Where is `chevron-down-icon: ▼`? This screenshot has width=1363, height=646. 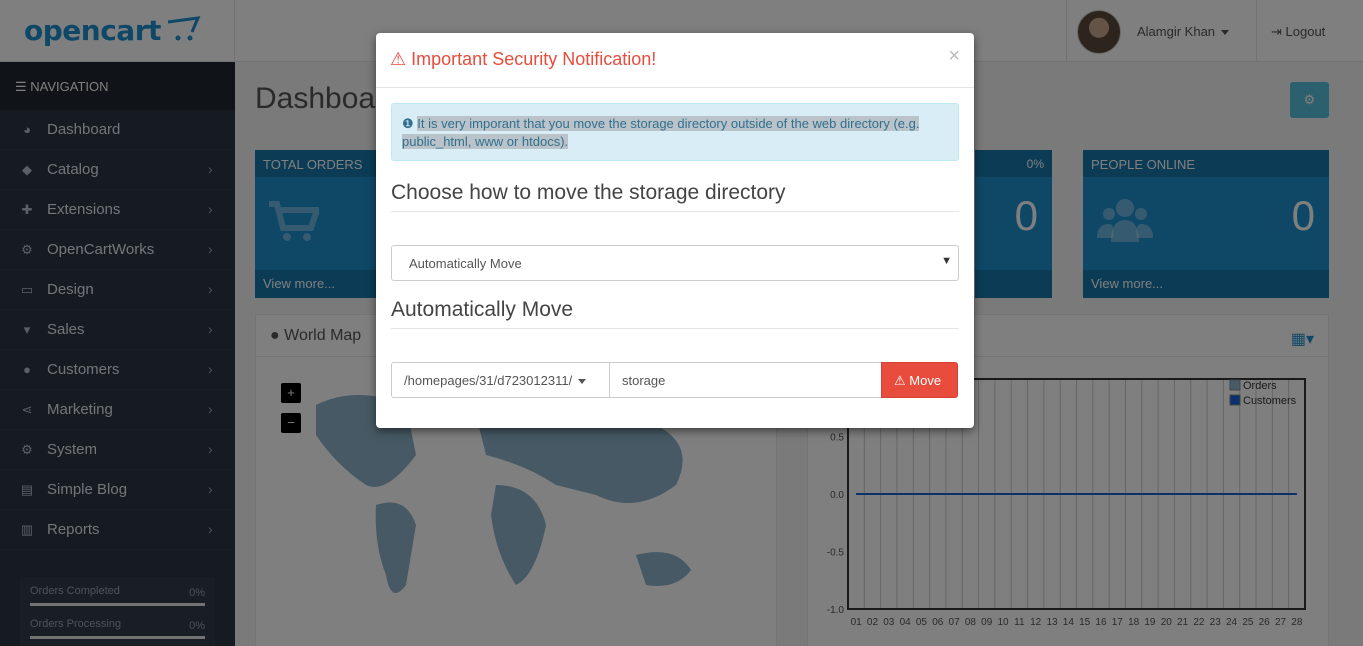
chevron-down-icon: ▼ is located at coordinates (946, 261).